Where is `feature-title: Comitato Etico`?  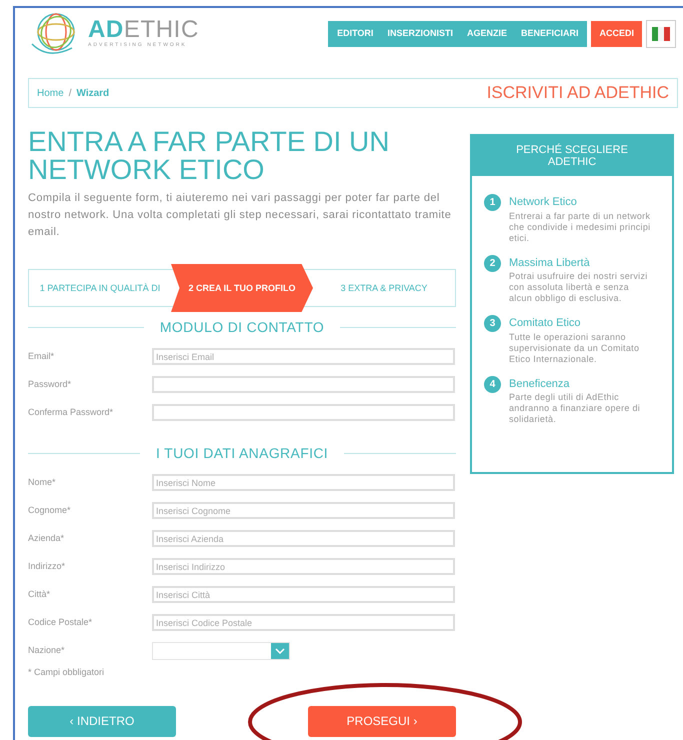 feature-title: Comitato Etico is located at coordinates (545, 323).